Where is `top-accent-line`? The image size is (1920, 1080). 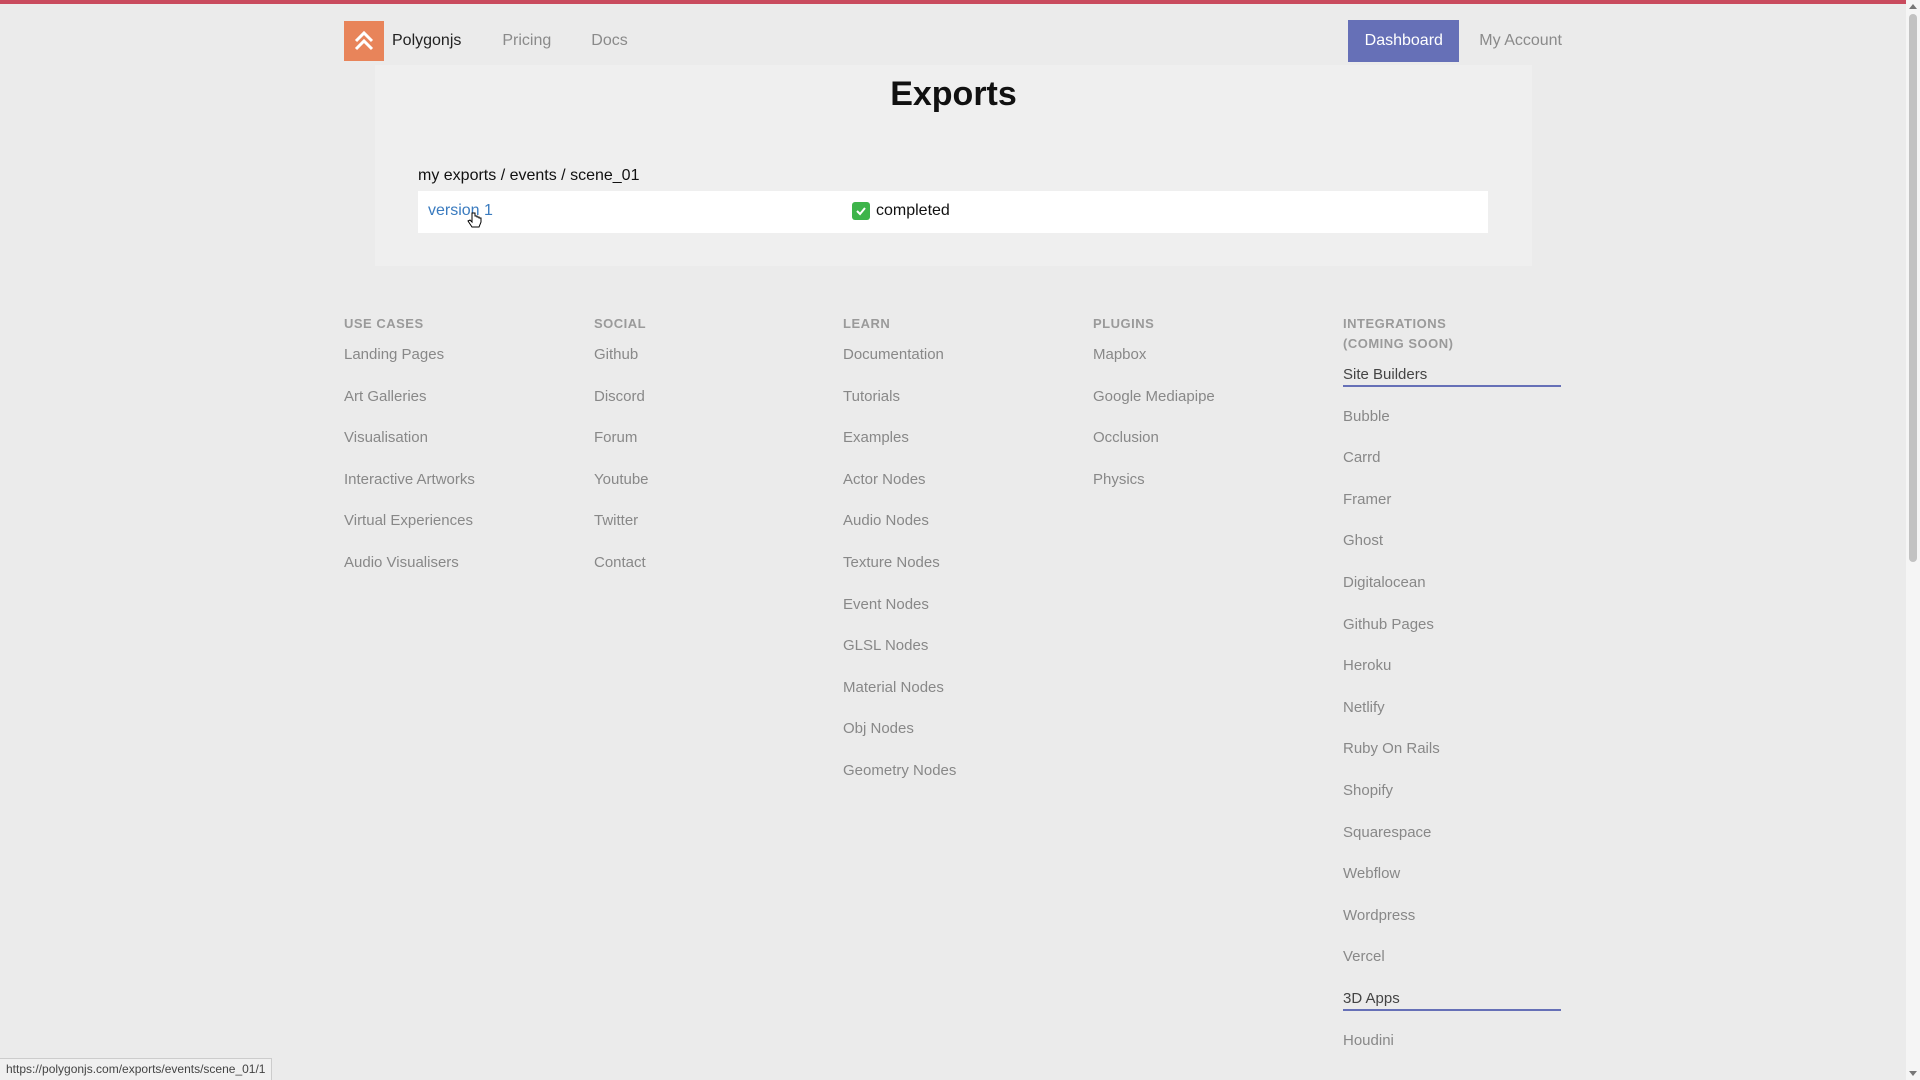 top-accent-line is located at coordinates (960, 2).